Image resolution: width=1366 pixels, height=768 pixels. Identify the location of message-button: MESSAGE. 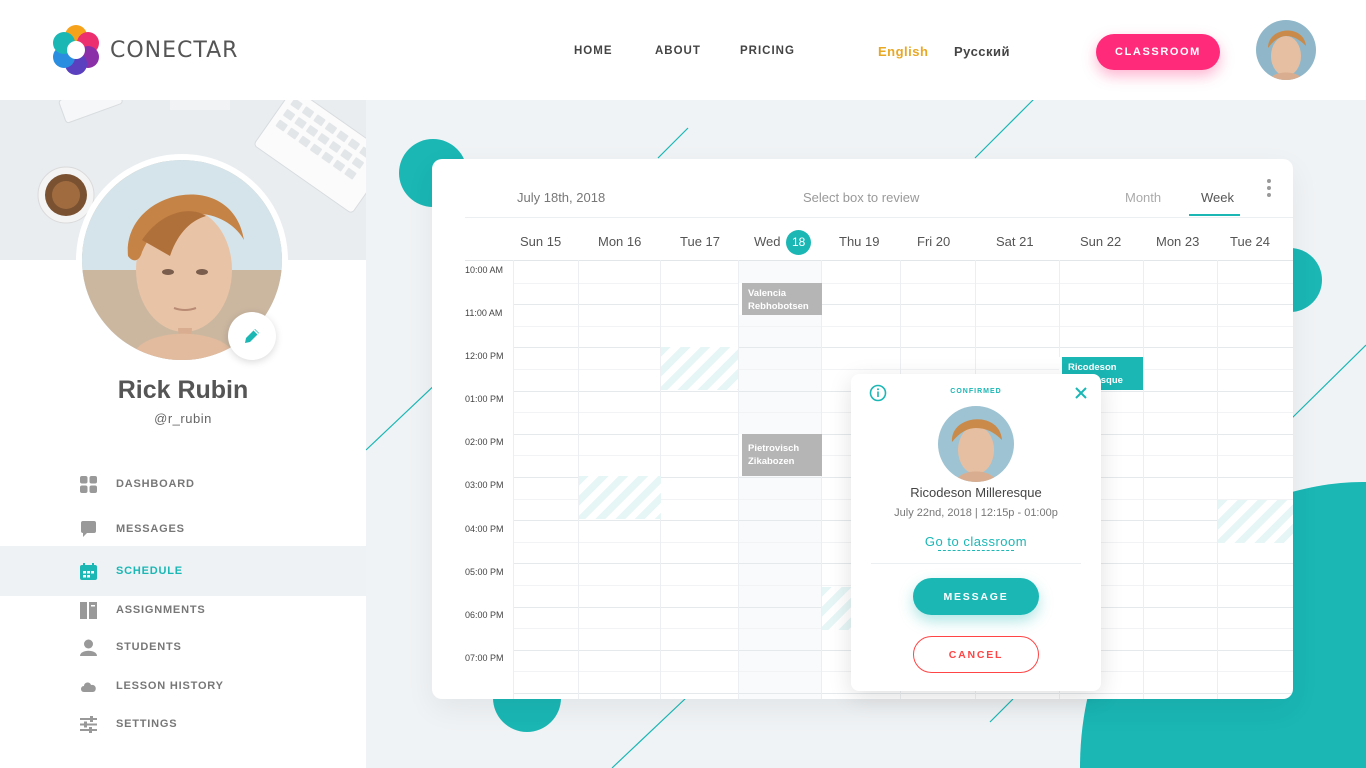
(976, 596).